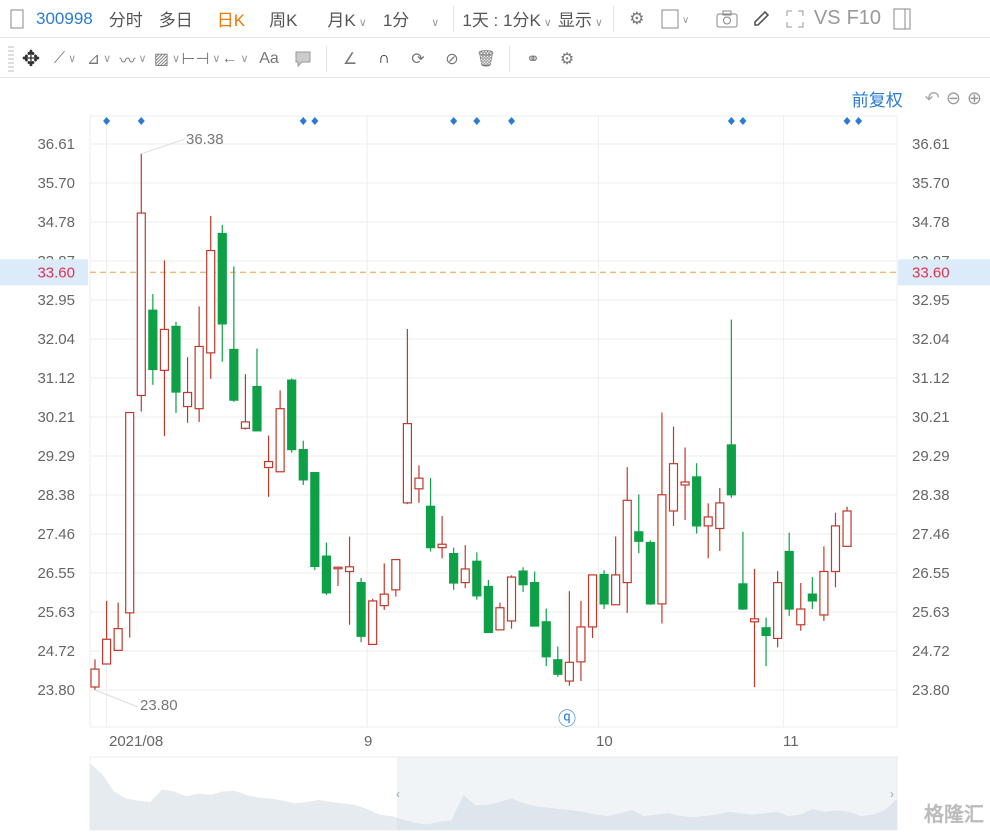  What do you see at coordinates (56, 612) in the screenshot?
I see `y-tick-left: 25.63` at bounding box center [56, 612].